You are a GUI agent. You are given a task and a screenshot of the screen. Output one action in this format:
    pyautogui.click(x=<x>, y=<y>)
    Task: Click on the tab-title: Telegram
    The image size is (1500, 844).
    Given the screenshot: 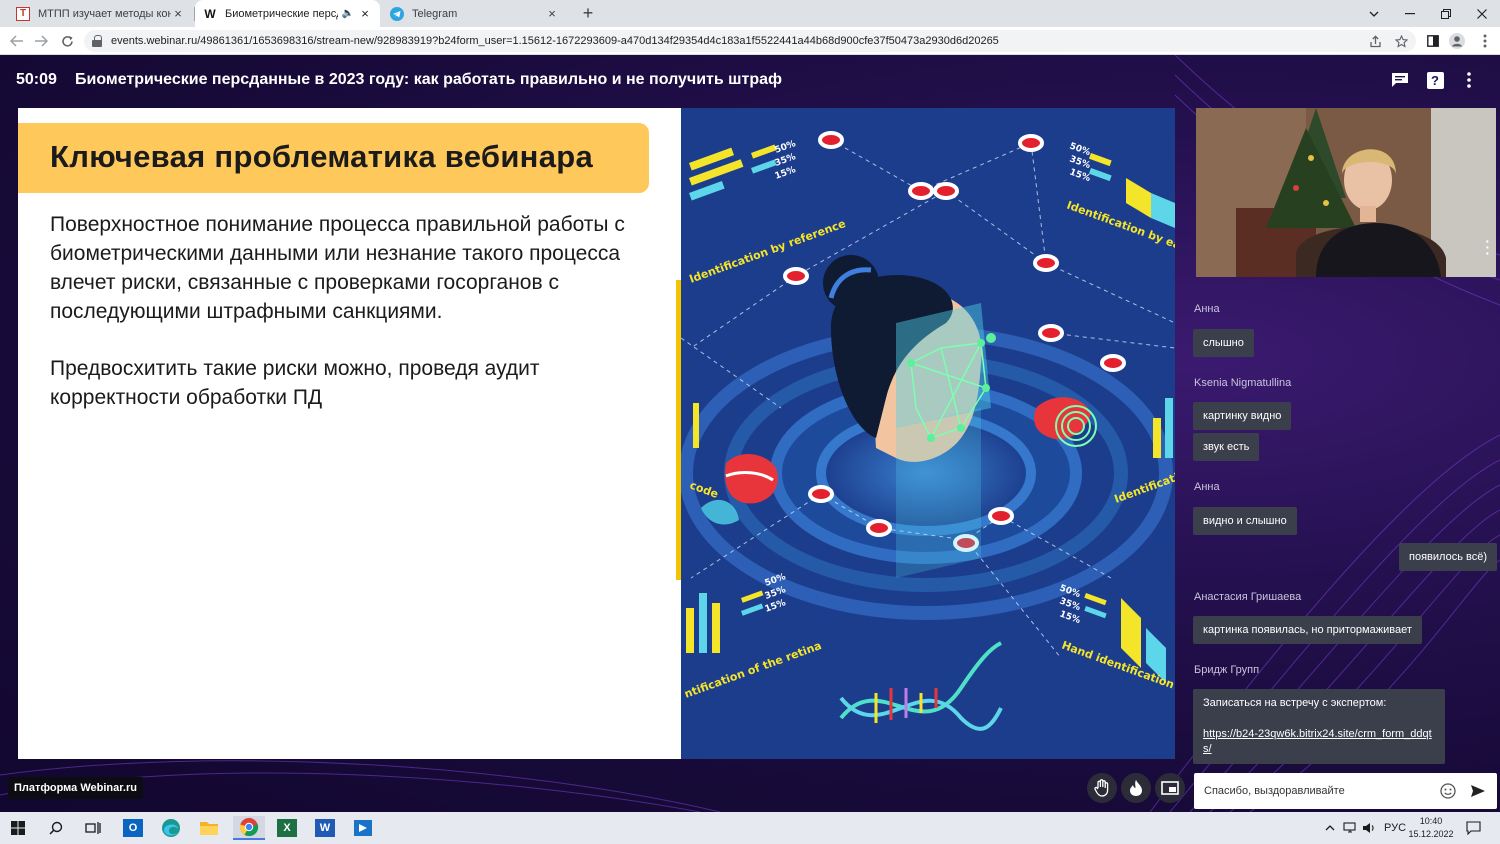 What is the action you would take?
    pyautogui.click(x=435, y=13)
    